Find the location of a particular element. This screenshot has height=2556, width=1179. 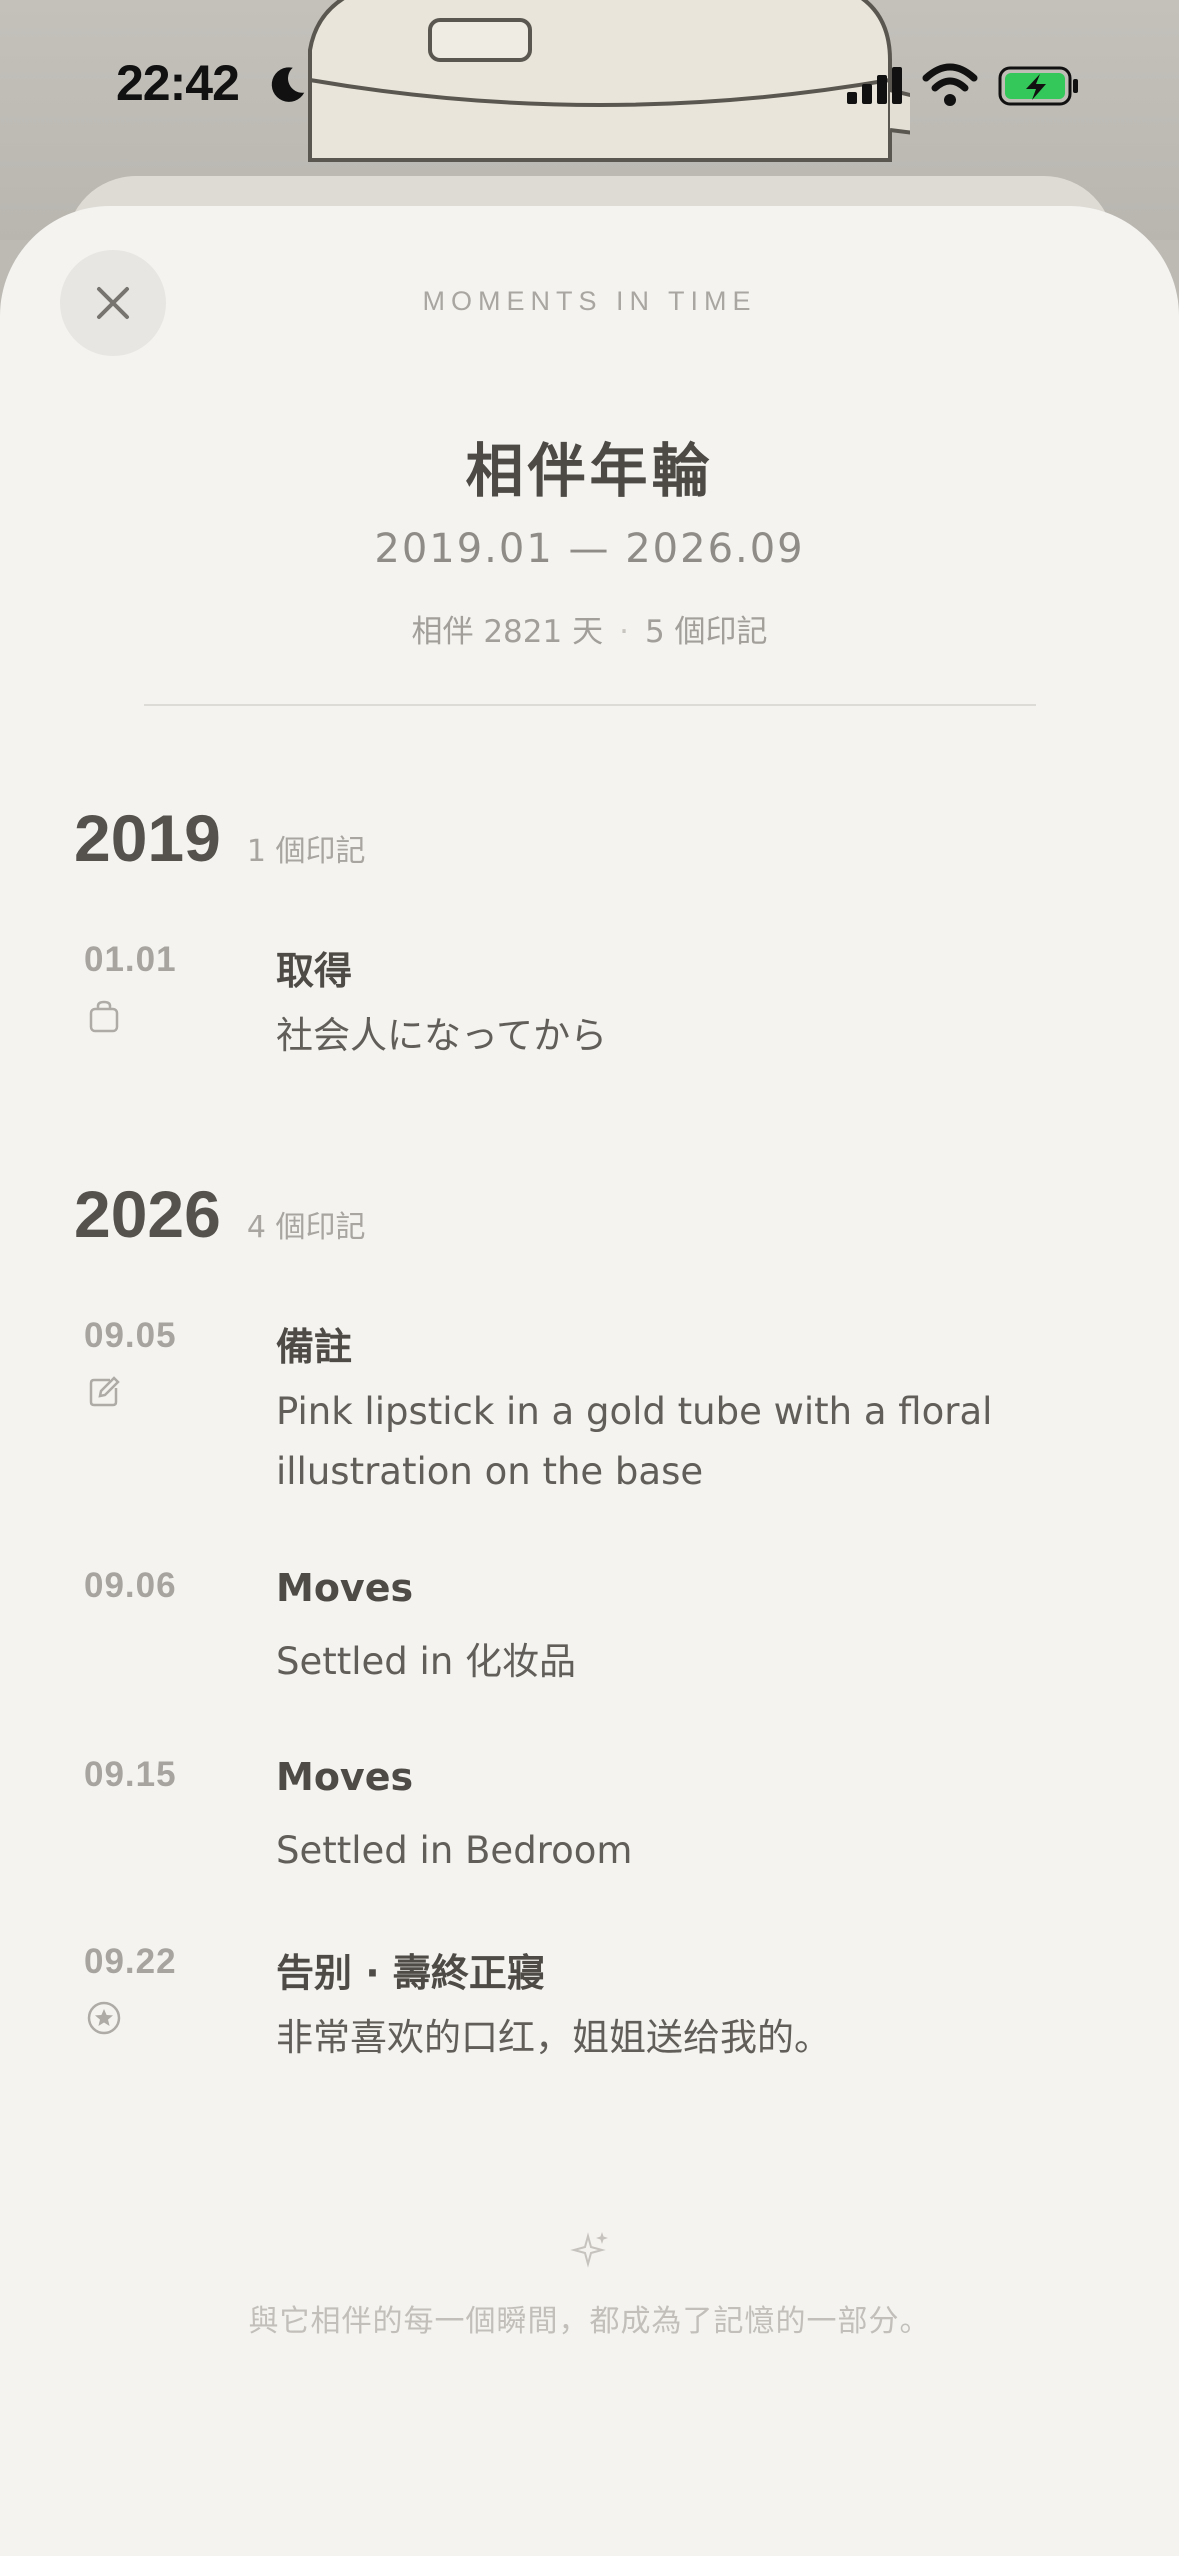

status-bar: 22:42 is located at coordinates (589, 87).